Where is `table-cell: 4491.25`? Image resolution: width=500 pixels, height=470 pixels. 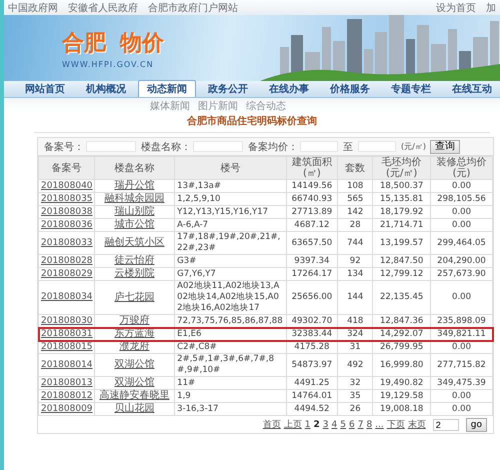
table-cell: 4491.25 is located at coordinates (312, 383).